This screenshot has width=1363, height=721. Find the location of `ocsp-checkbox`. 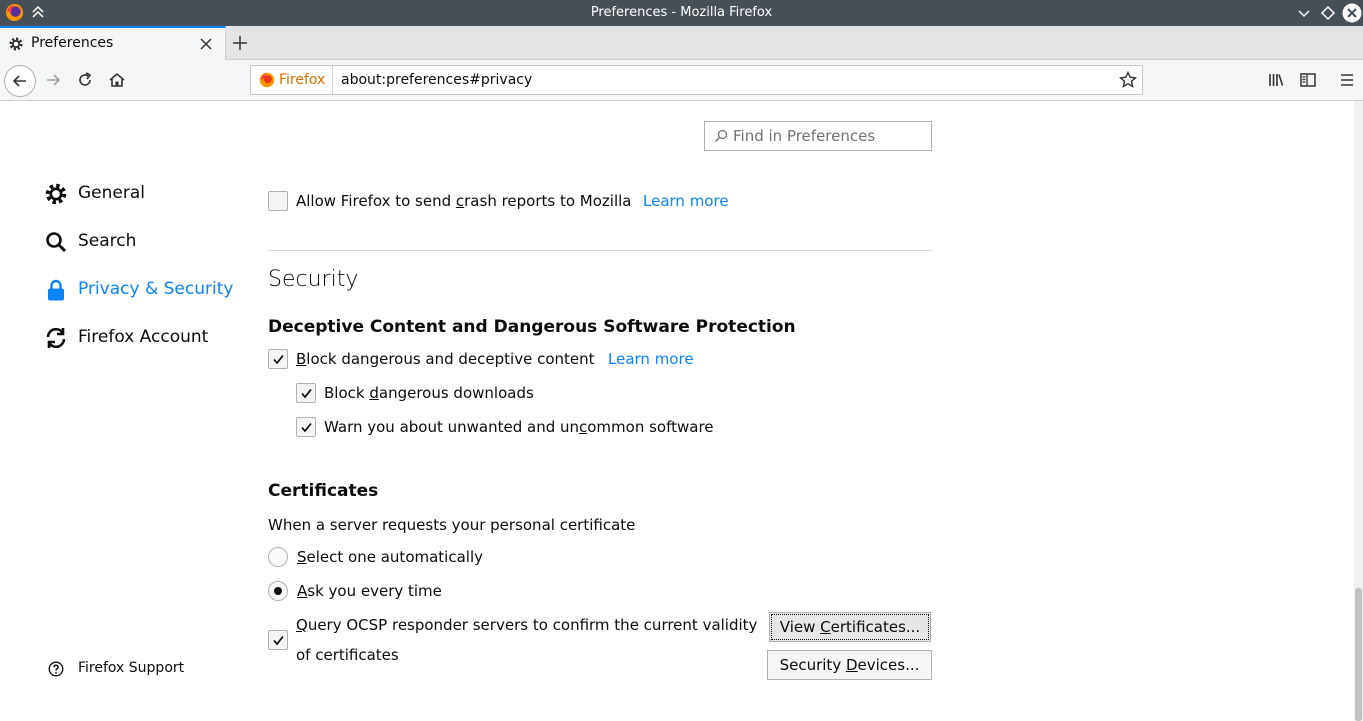

ocsp-checkbox is located at coordinates (278, 640).